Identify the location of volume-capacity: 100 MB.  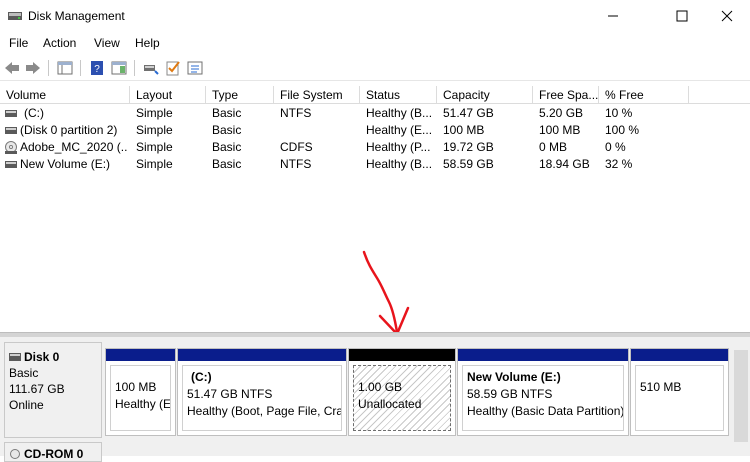
(464, 130).